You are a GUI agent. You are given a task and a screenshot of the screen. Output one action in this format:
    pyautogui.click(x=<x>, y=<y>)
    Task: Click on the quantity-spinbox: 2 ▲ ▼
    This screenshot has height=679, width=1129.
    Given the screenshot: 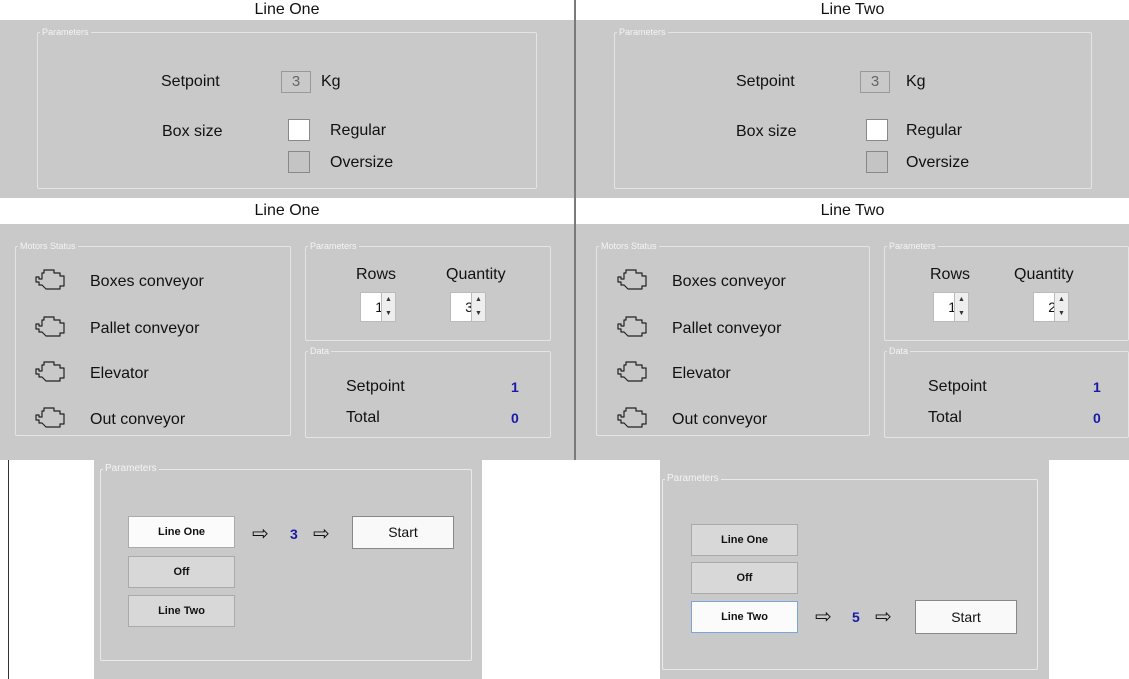 What is the action you would take?
    pyautogui.click(x=1051, y=307)
    